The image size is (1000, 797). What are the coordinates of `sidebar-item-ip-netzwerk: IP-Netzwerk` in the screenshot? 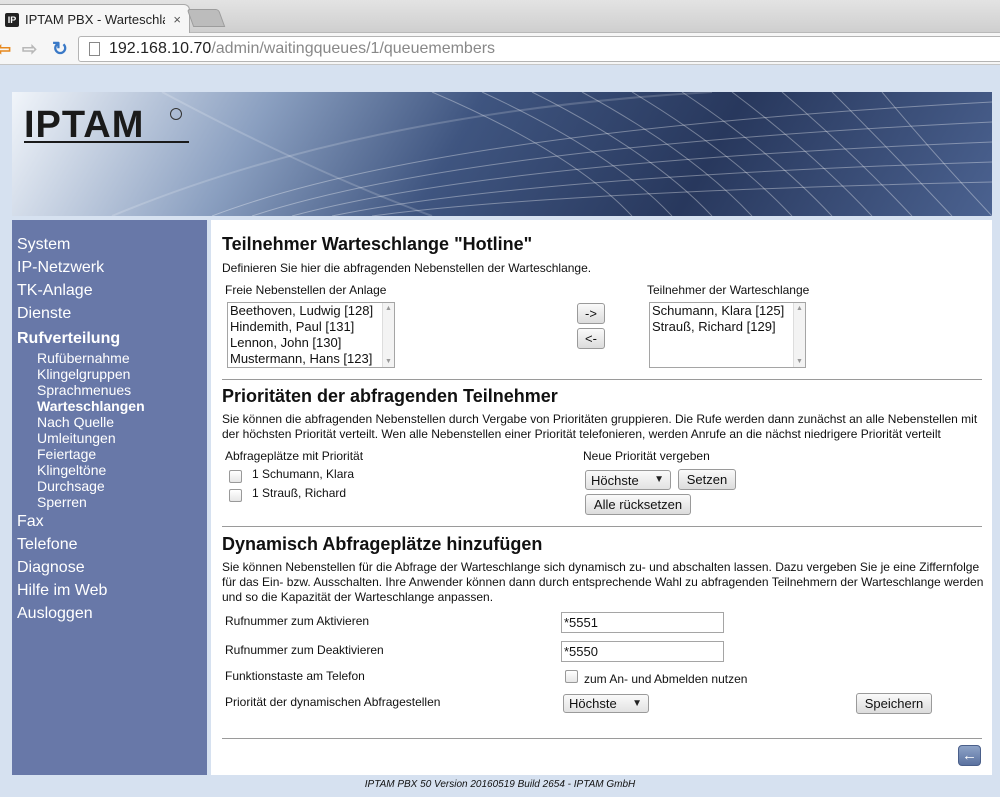 It's located at (109, 267).